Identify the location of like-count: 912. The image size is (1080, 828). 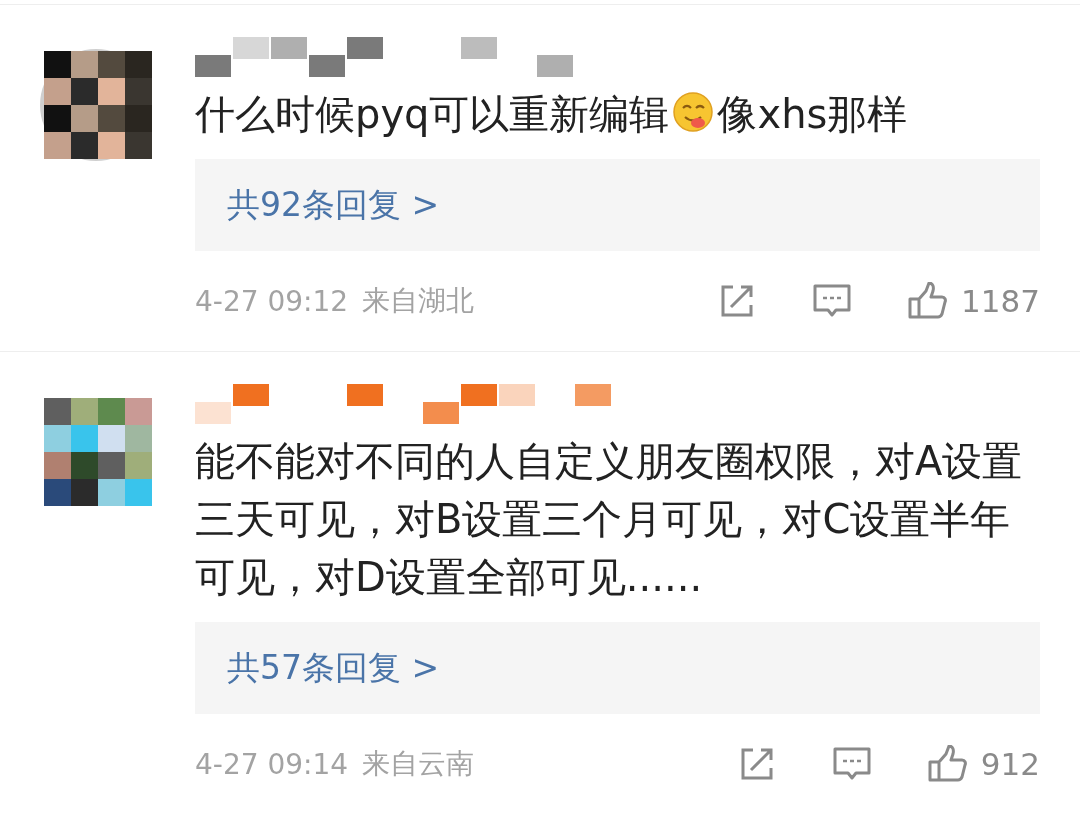
(1010, 764).